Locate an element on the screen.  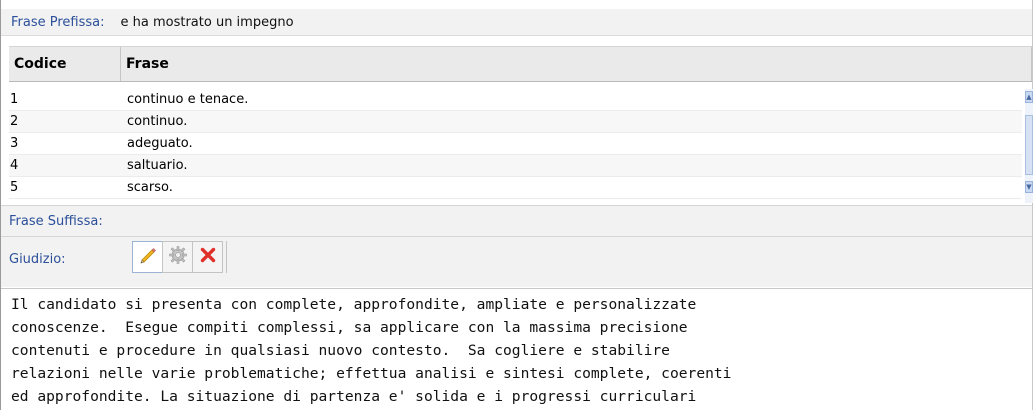
grid-header: Codice Frase is located at coordinates (520, 64).